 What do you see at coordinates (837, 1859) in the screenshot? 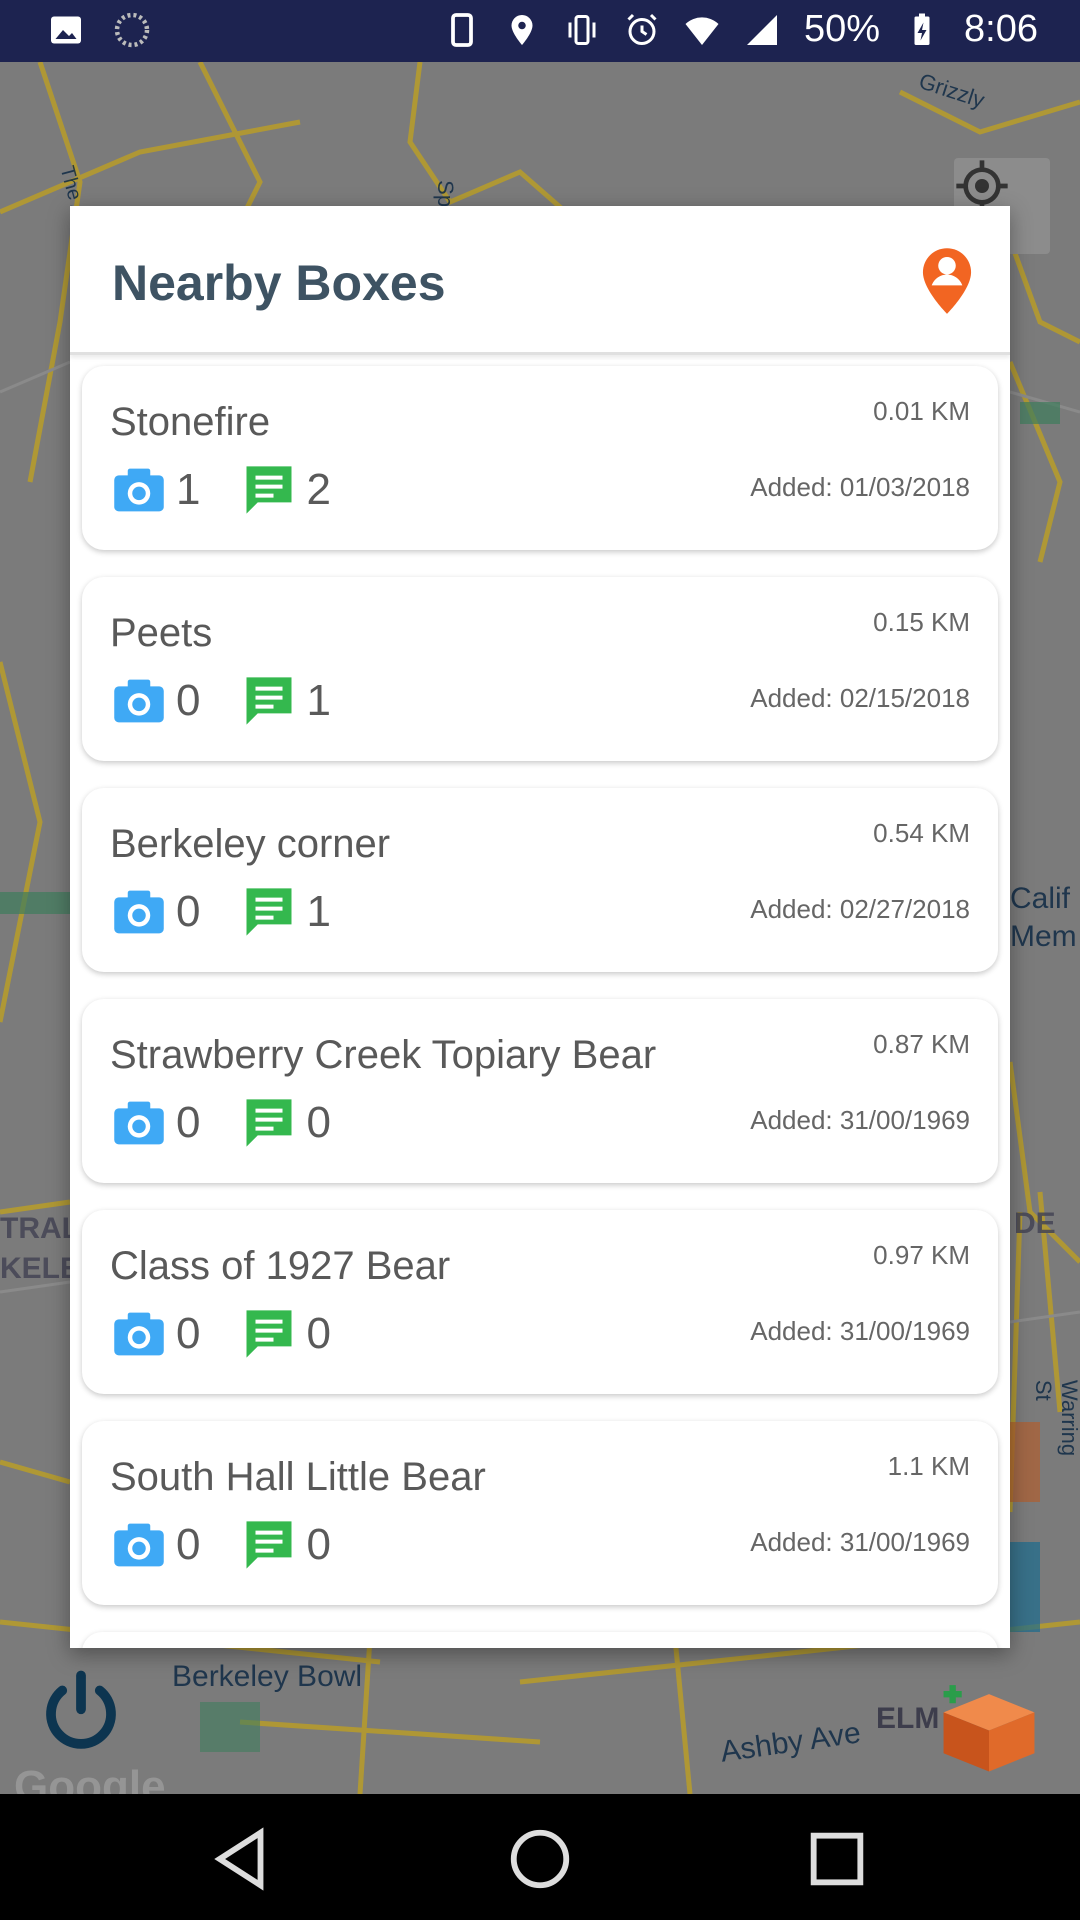
I see `recents-button` at bounding box center [837, 1859].